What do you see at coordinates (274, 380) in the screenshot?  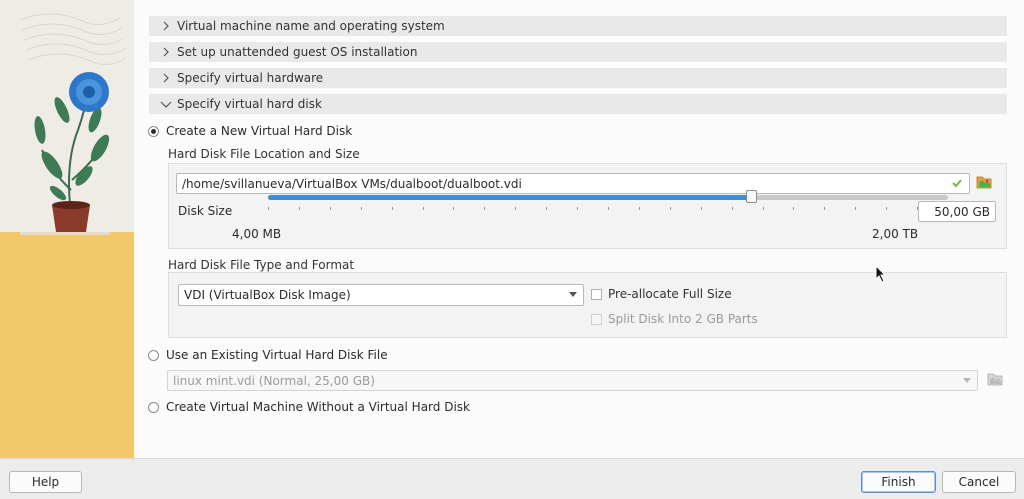 I see `existing-disk-value: linux mint.vdi (Normal, 25,00 GB)` at bounding box center [274, 380].